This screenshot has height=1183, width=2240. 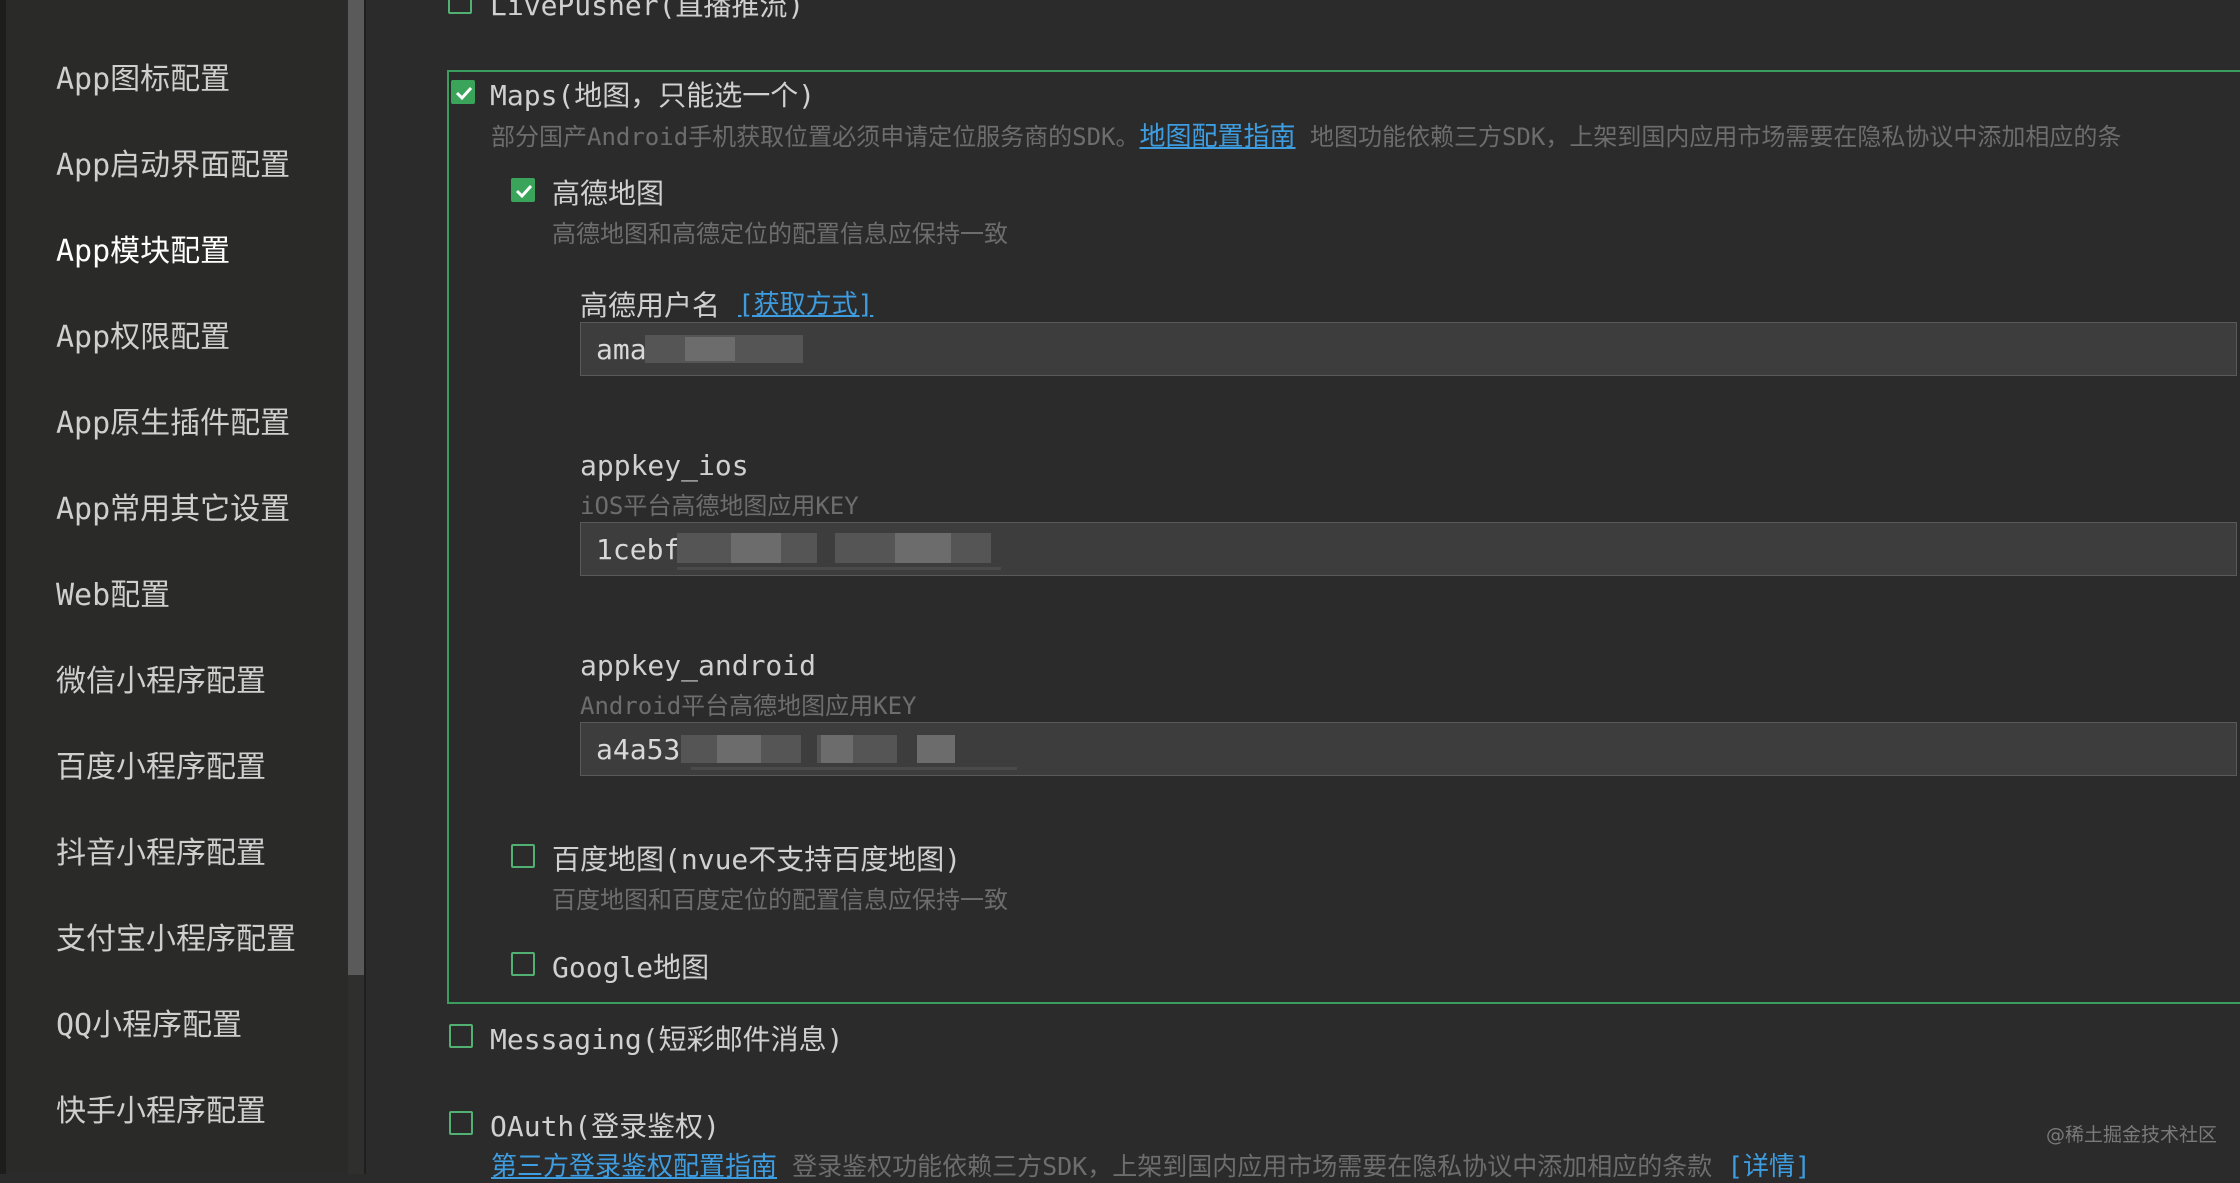 I want to click on amap-android-key-label: appkey_android, so click(x=698, y=665).